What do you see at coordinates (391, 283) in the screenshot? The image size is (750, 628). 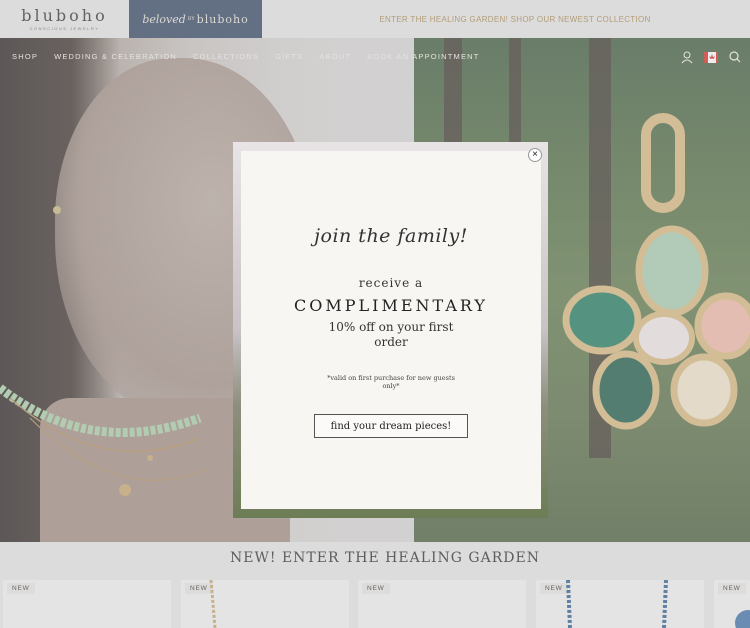 I see `modal-line-receive: receive a` at bounding box center [391, 283].